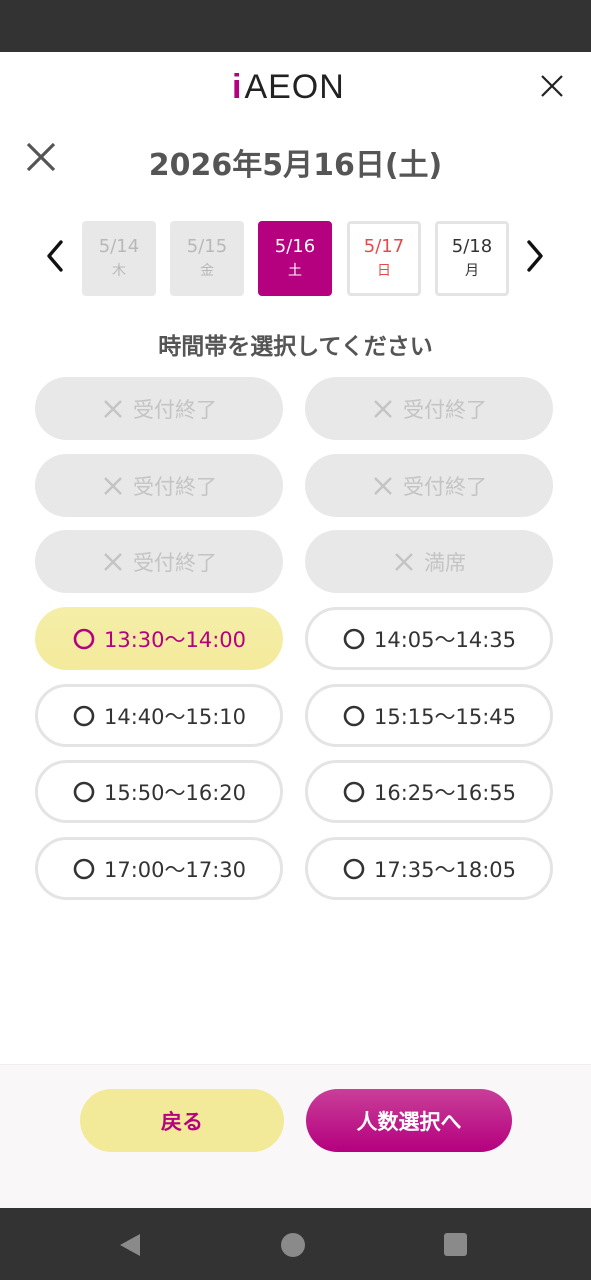 The image size is (591, 1280). What do you see at coordinates (119, 246) in the screenshot?
I see `date-label: 5/14` at bounding box center [119, 246].